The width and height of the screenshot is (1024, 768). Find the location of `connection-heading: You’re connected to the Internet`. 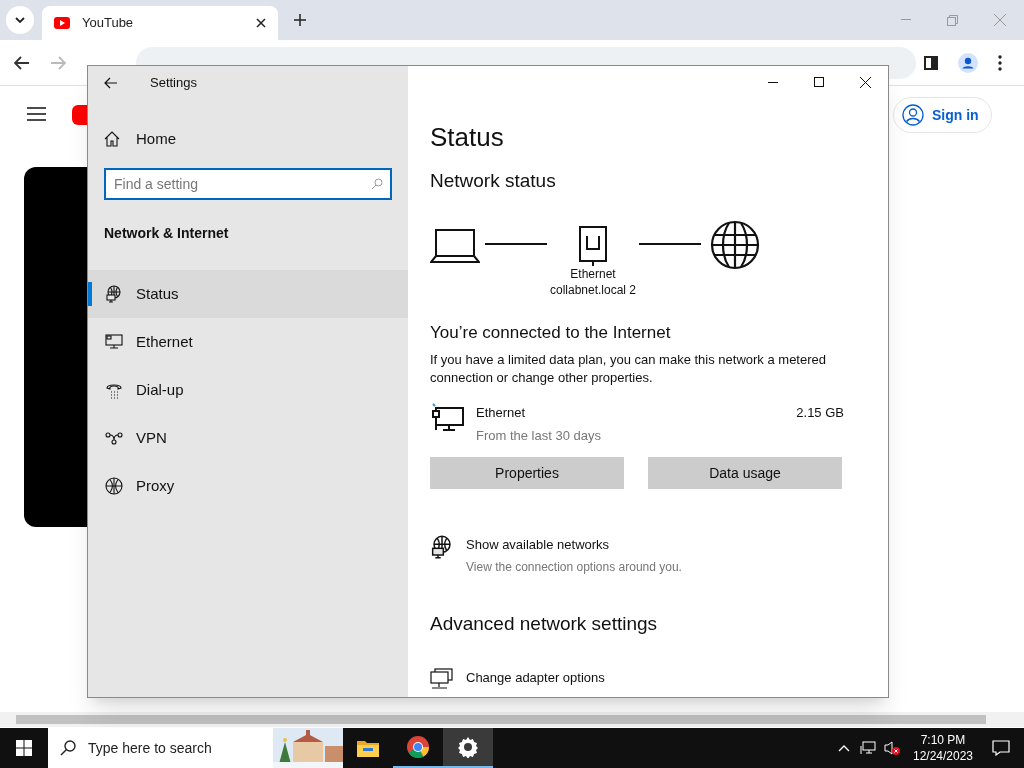

connection-heading: You’re connected to the Internet is located at coordinates (551, 332).